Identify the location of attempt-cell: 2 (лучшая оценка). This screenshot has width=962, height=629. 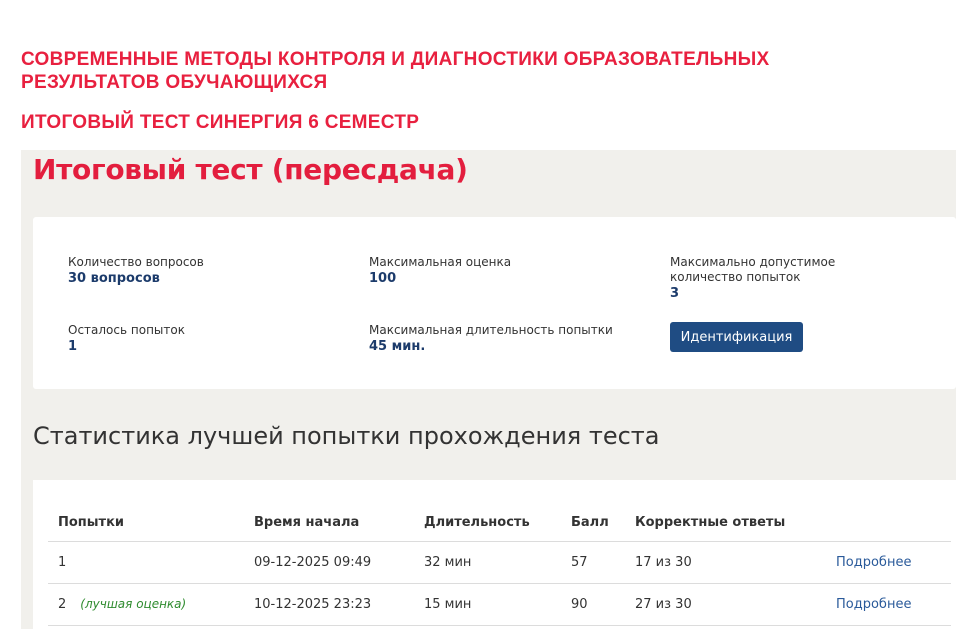
(146, 604).